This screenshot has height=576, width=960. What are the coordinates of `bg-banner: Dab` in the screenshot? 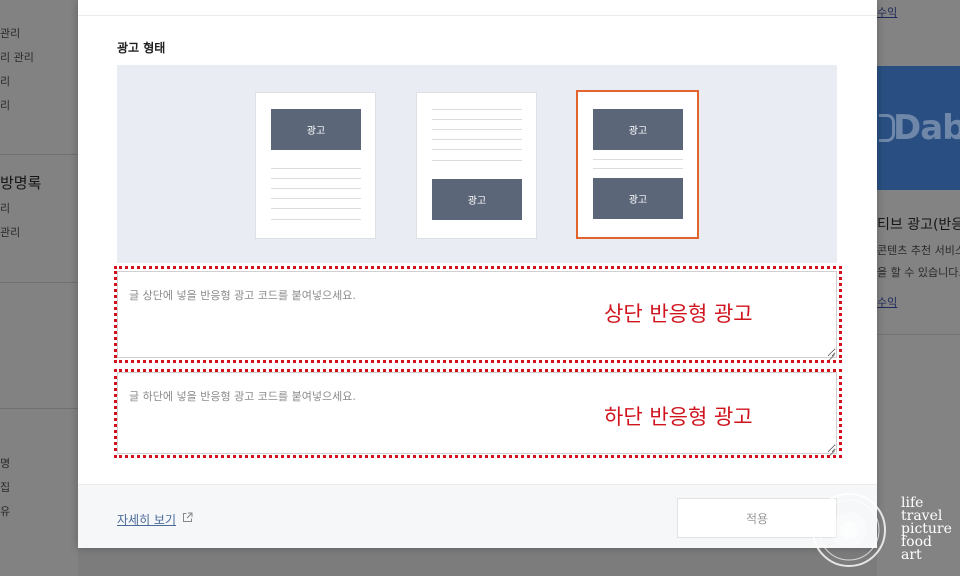 It's located at (918, 128).